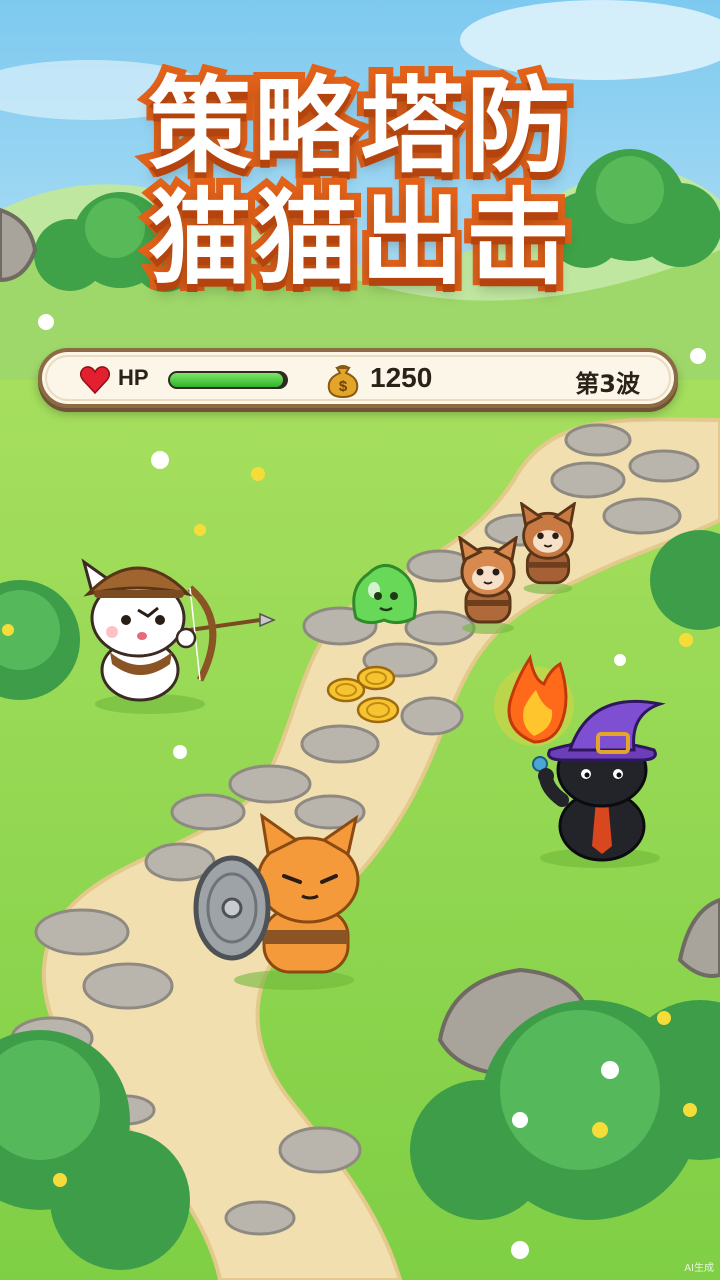 The image size is (720, 1280). I want to click on ai-watermark: AI生成, so click(699, 1268).